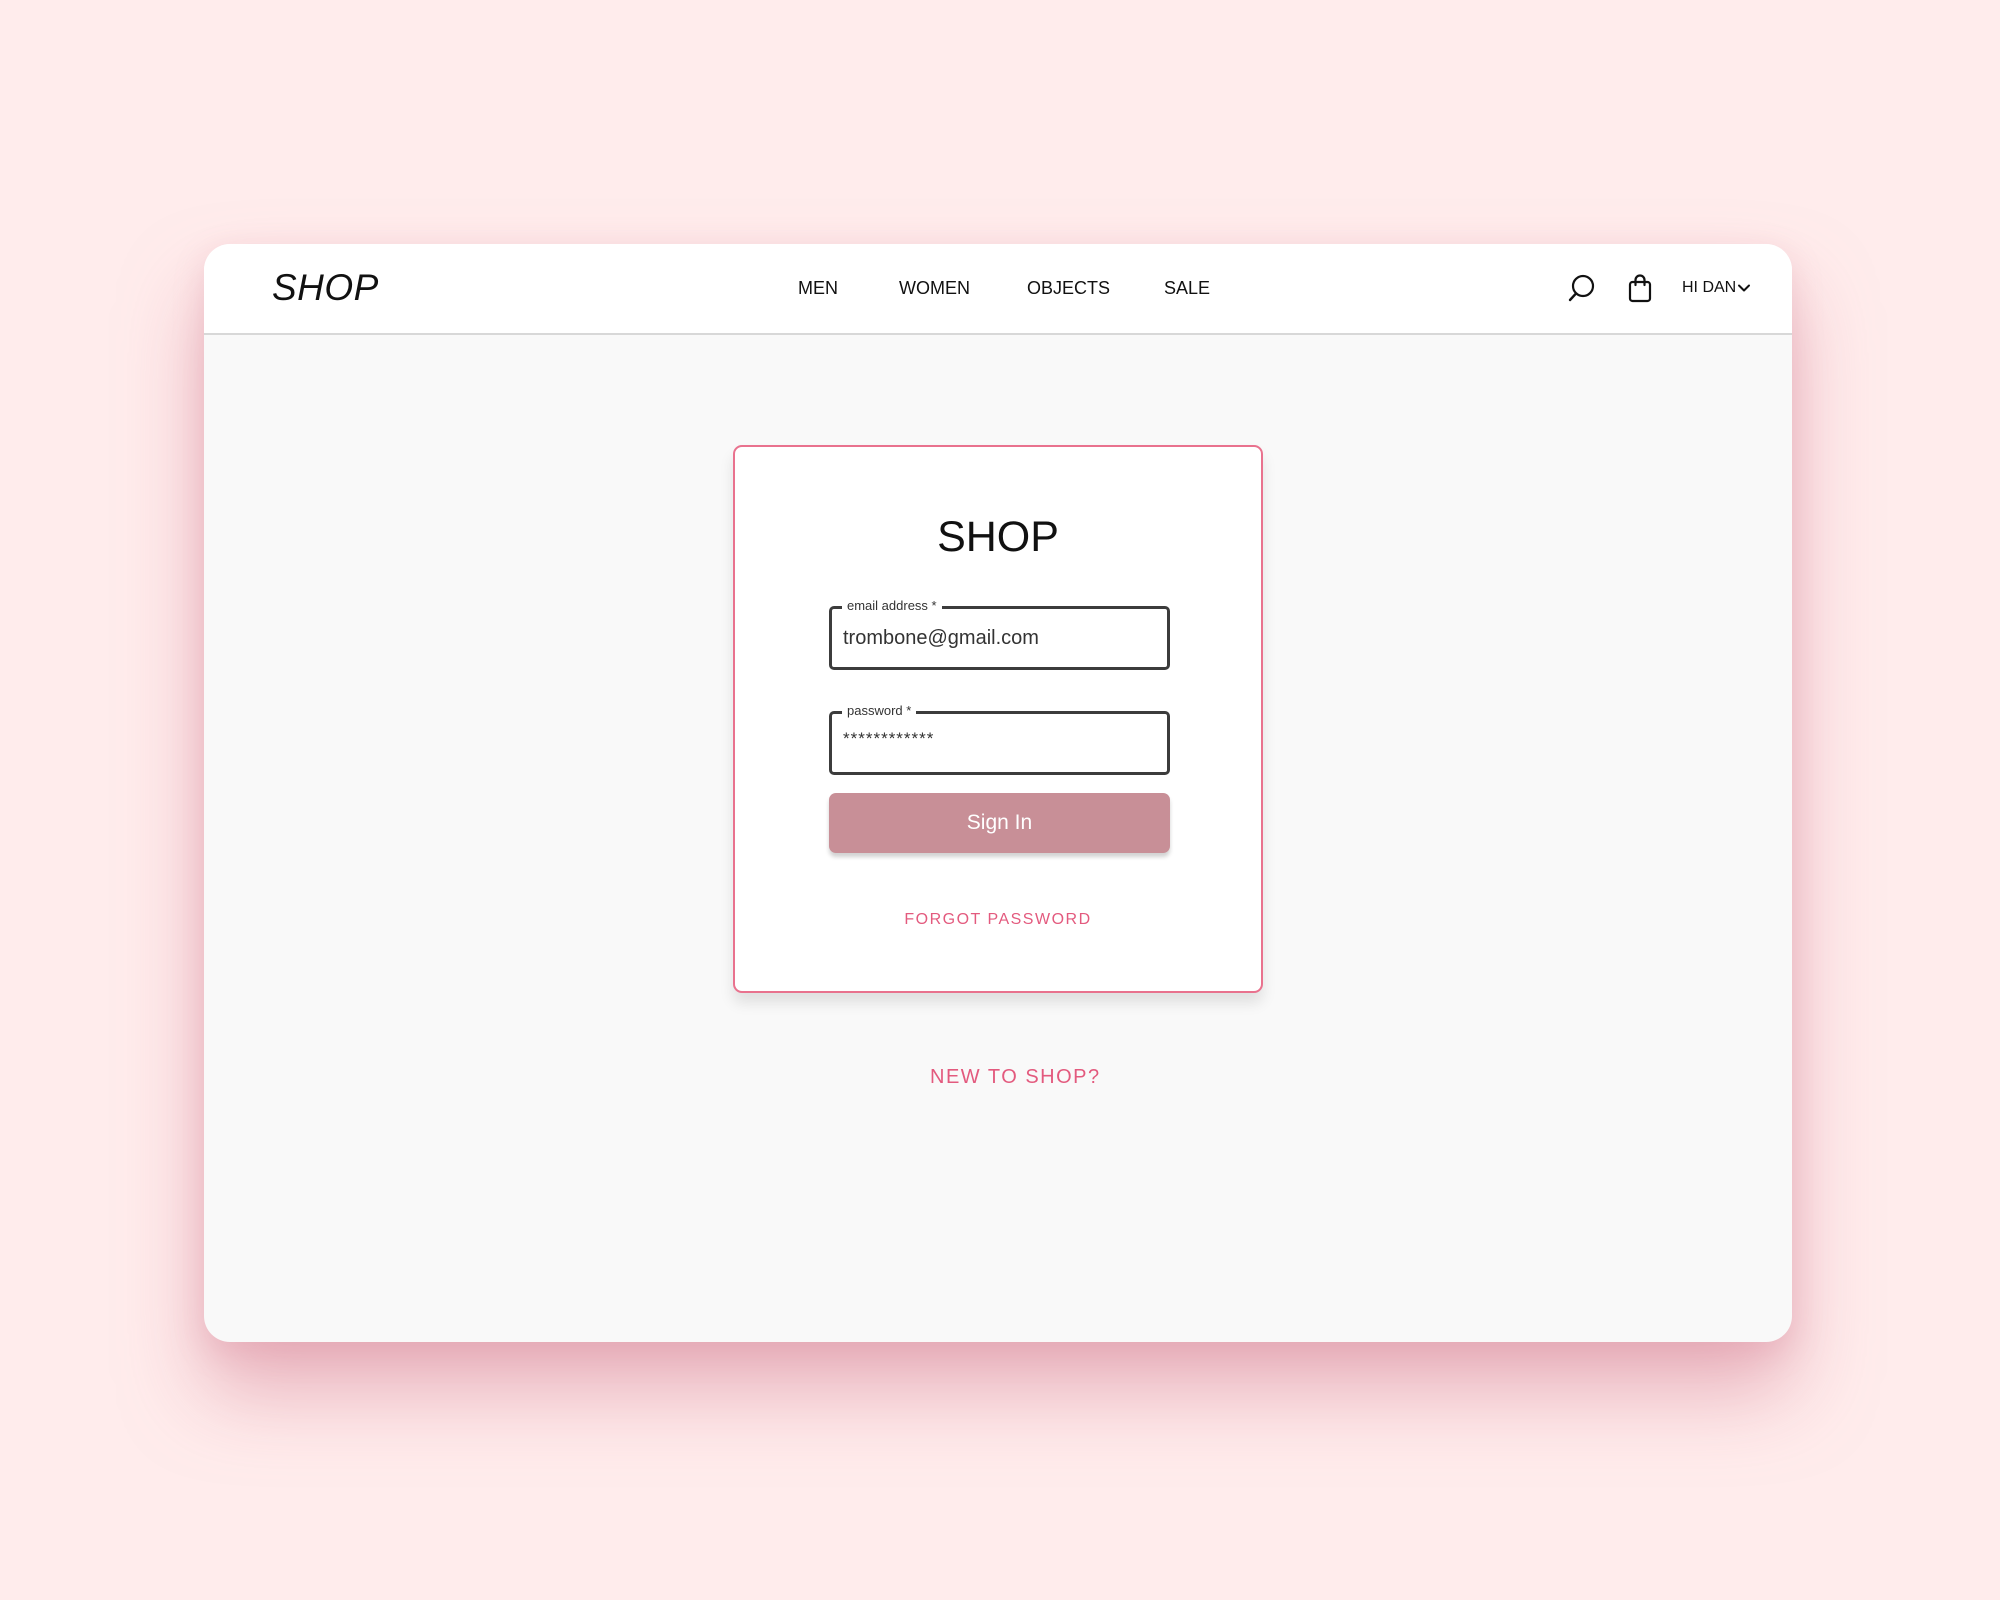 This screenshot has width=2000, height=1600. I want to click on email-input, so click(998, 638).